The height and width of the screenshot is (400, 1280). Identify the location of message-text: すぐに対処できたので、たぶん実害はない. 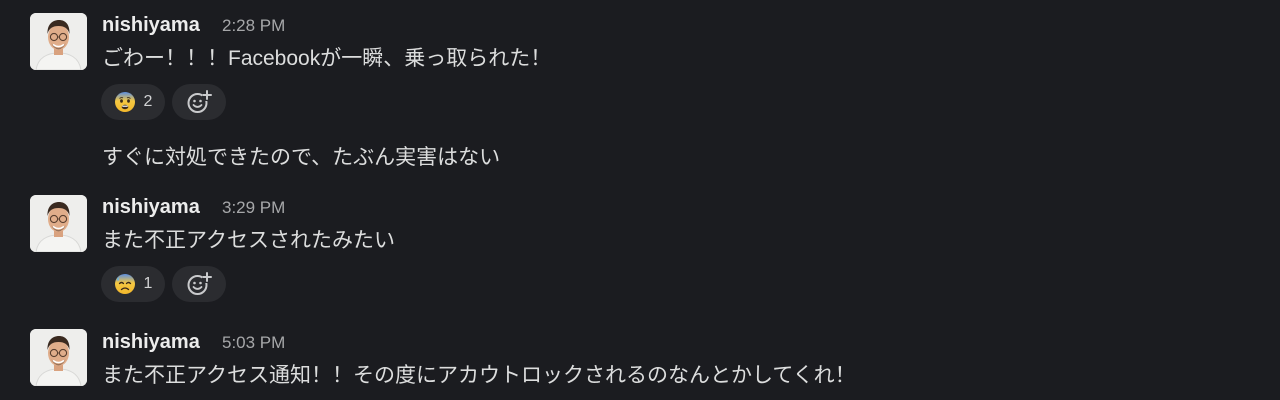
(301, 157).